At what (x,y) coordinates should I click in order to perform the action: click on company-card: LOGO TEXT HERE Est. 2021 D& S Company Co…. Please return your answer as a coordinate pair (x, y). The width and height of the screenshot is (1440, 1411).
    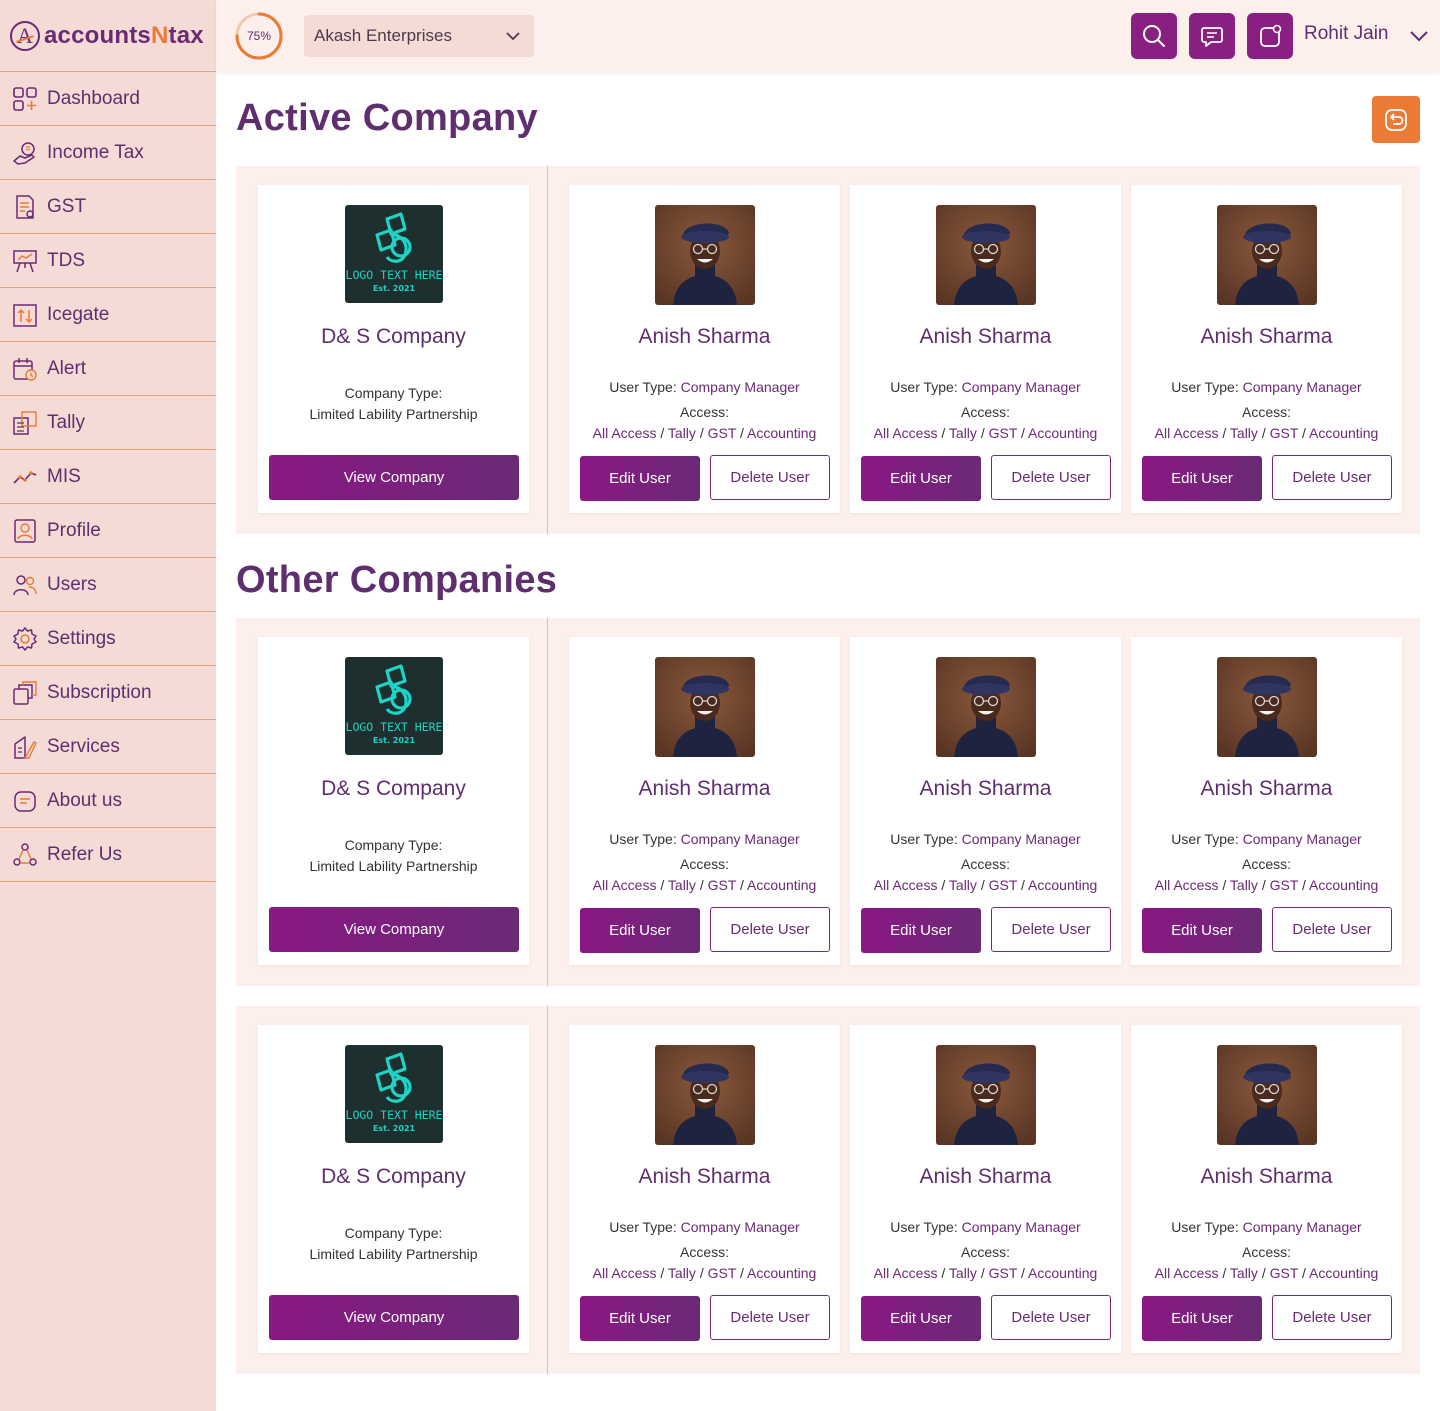
    Looking at the image, I should click on (393, 1189).